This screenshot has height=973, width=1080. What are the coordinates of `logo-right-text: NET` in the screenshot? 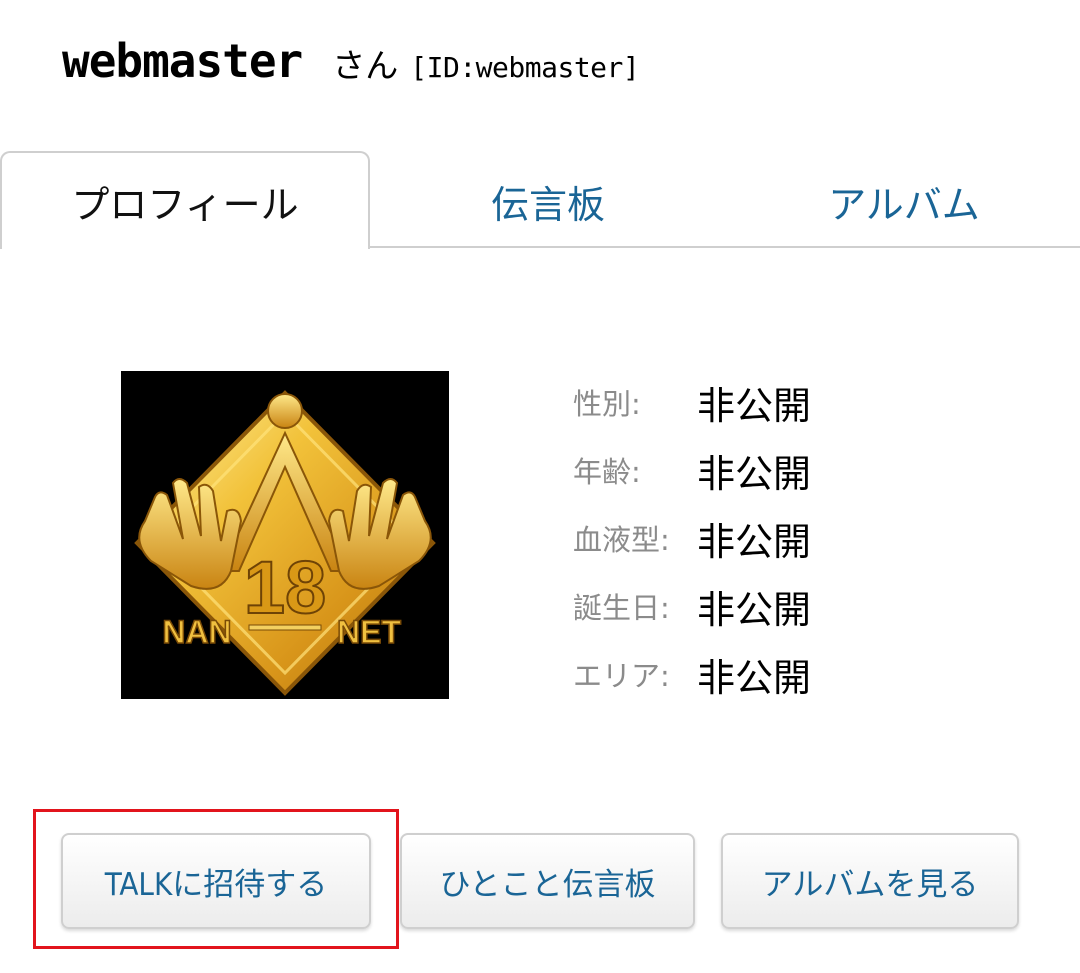 It's located at (369, 632).